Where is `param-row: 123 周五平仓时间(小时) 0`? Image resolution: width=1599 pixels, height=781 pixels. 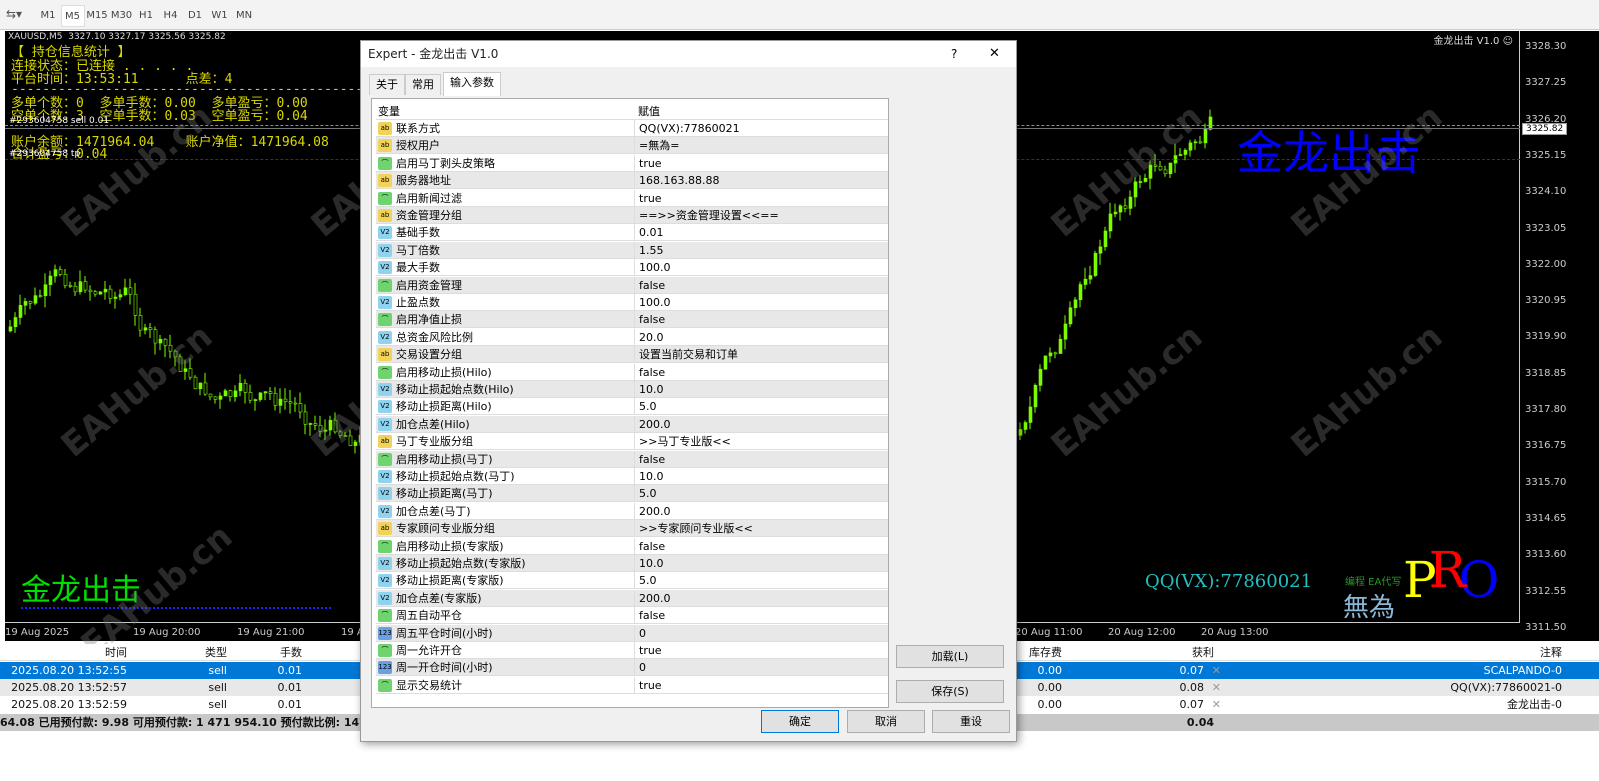 param-row: 123 周五平仓时间(小时) 0 is located at coordinates (632, 633).